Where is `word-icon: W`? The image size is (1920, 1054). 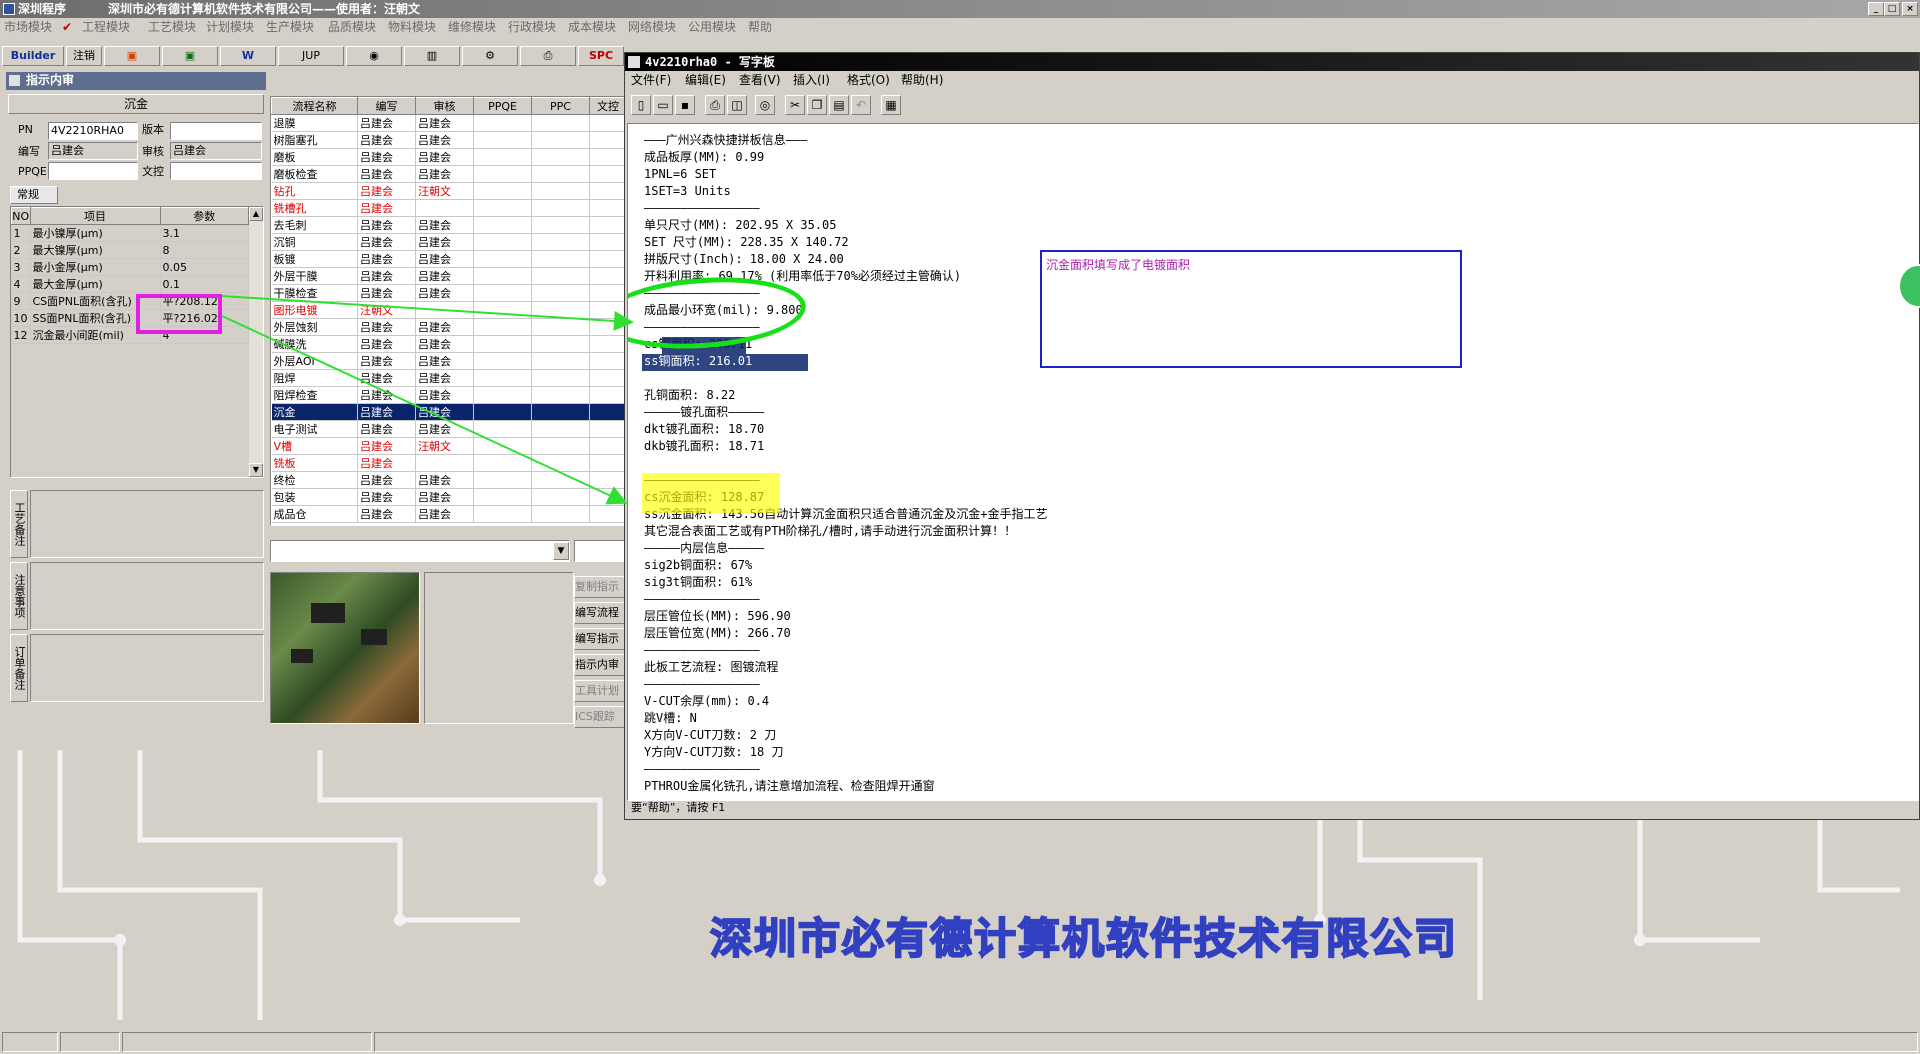 word-icon: W is located at coordinates (248, 56).